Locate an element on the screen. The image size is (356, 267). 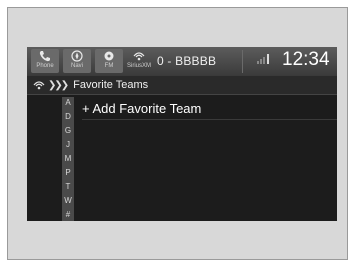
alpha-index: A D G J M P T W # is located at coordinates (68, 159).